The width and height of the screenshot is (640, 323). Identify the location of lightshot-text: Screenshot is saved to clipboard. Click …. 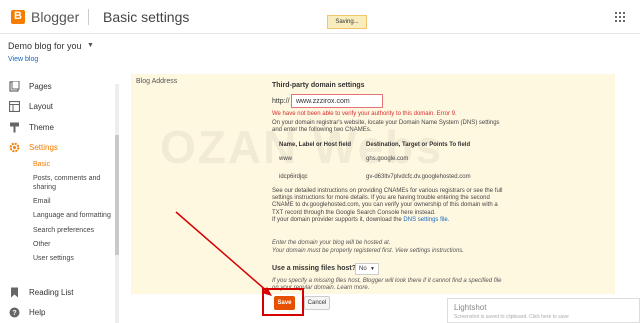
(511, 317).